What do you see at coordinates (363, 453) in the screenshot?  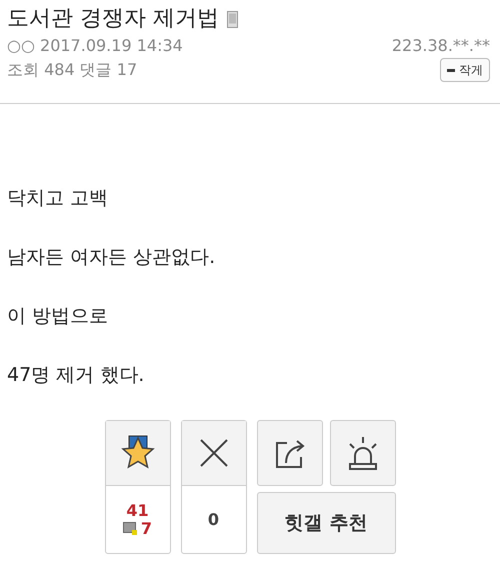 I see `report-button` at bounding box center [363, 453].